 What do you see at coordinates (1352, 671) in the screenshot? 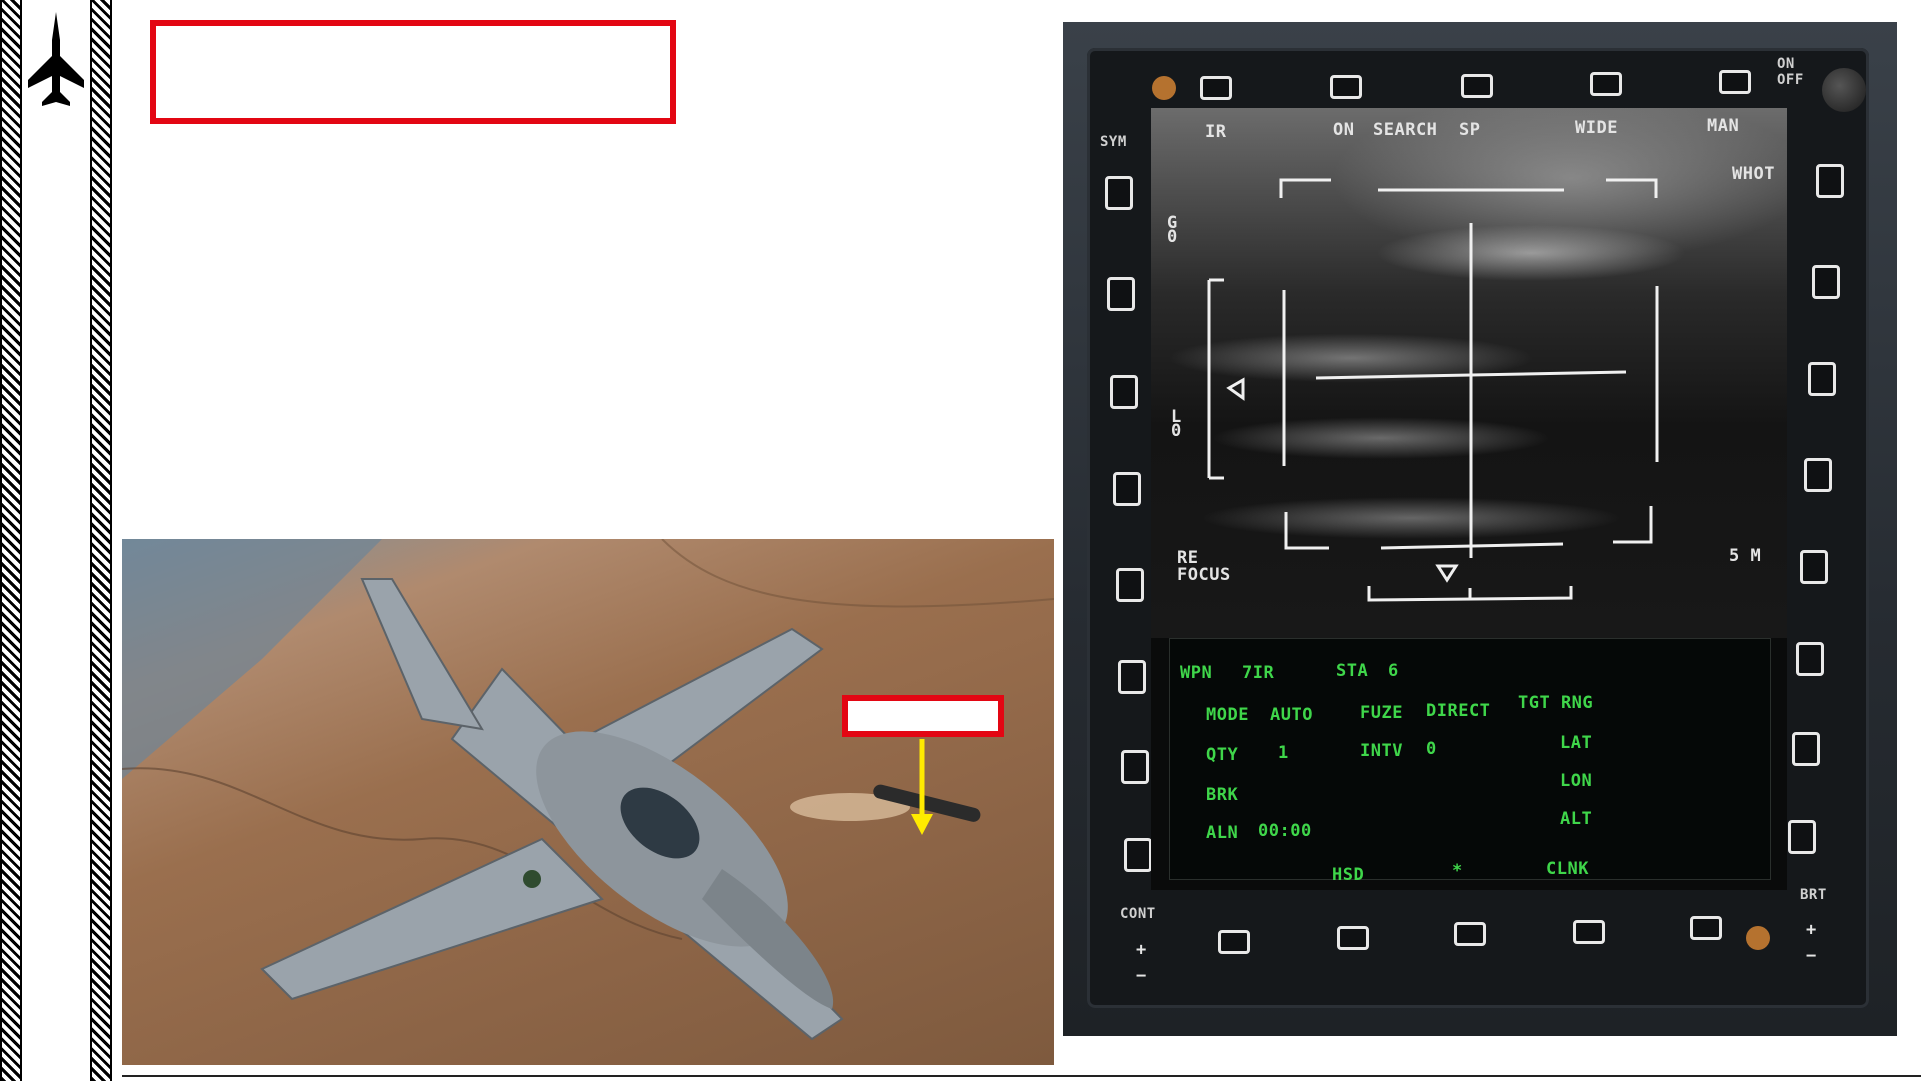
I see `sta-label: STA` at bounding box center [1352, 671].